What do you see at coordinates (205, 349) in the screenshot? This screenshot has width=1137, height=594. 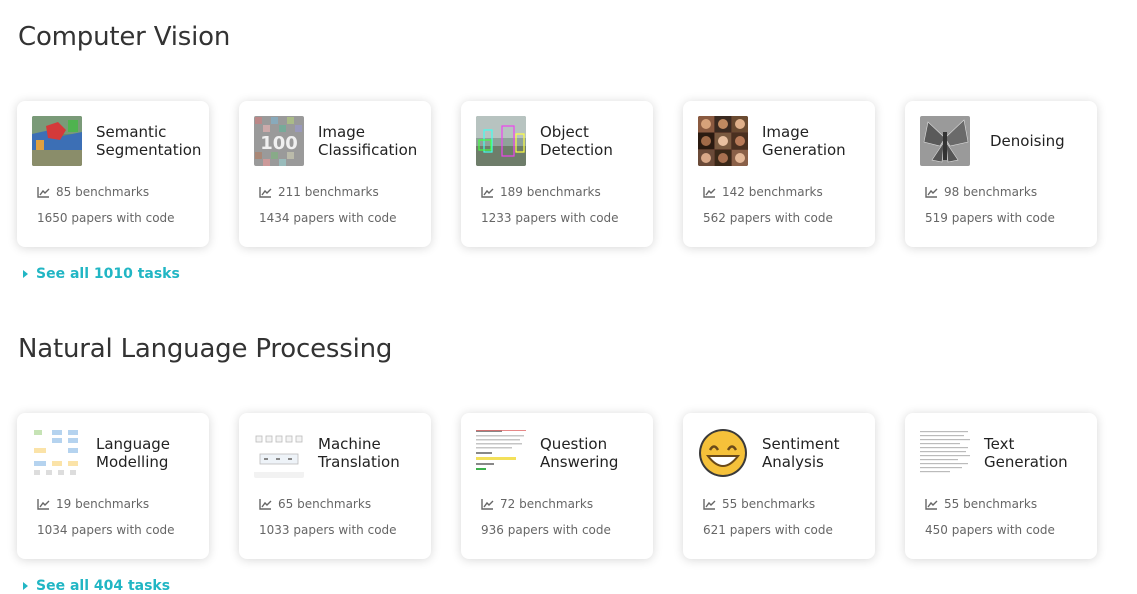 I see `section-title: Natural Language Processing` at bounding box center [205, 349].